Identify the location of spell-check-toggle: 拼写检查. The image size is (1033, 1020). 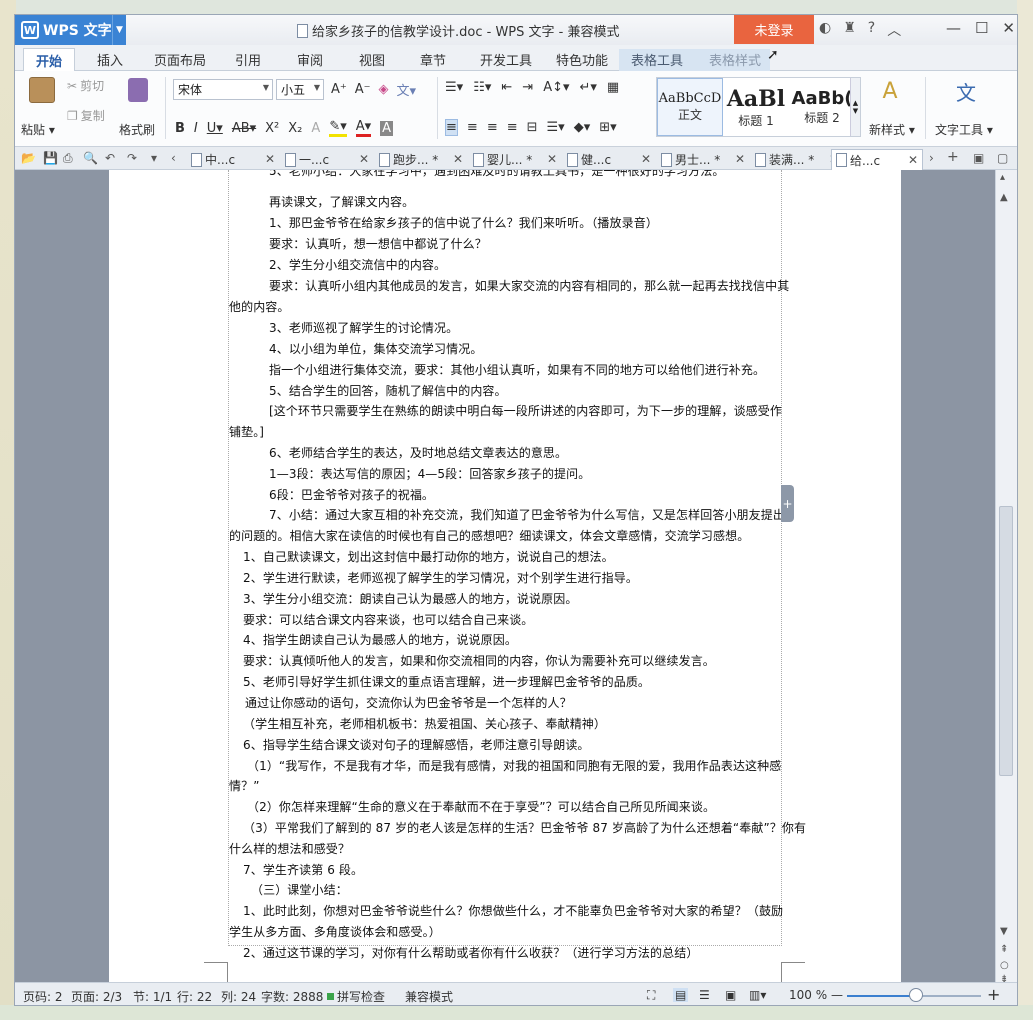
(356, 996).